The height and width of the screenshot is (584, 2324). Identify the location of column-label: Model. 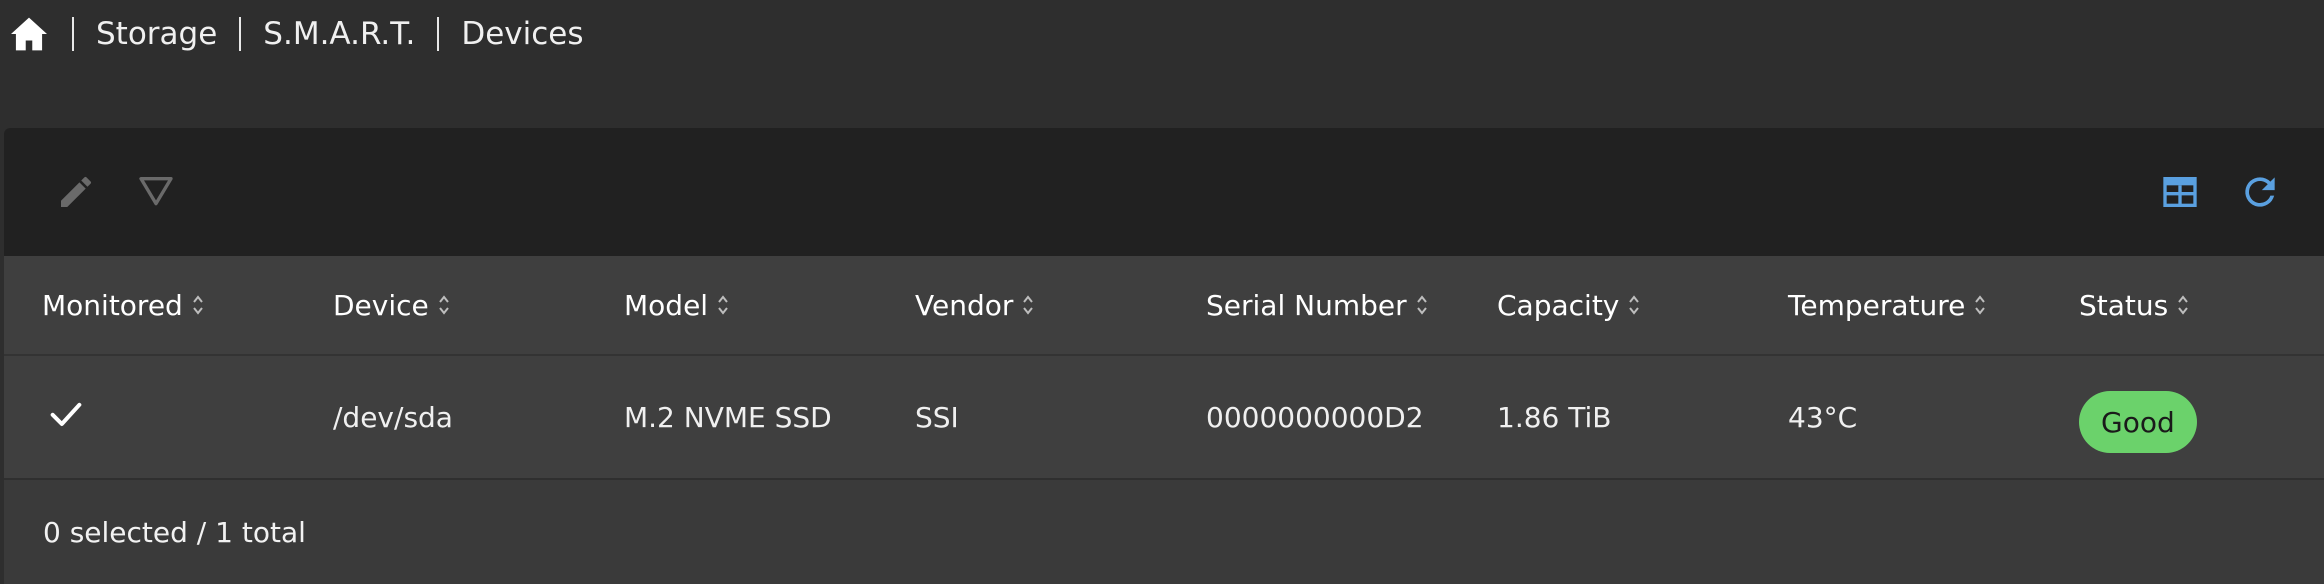
(666, 305).